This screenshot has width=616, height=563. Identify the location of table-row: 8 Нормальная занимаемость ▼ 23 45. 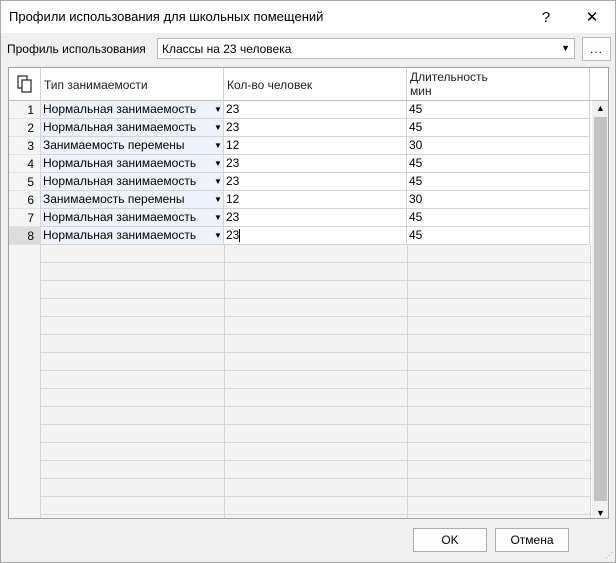
(299, 236).